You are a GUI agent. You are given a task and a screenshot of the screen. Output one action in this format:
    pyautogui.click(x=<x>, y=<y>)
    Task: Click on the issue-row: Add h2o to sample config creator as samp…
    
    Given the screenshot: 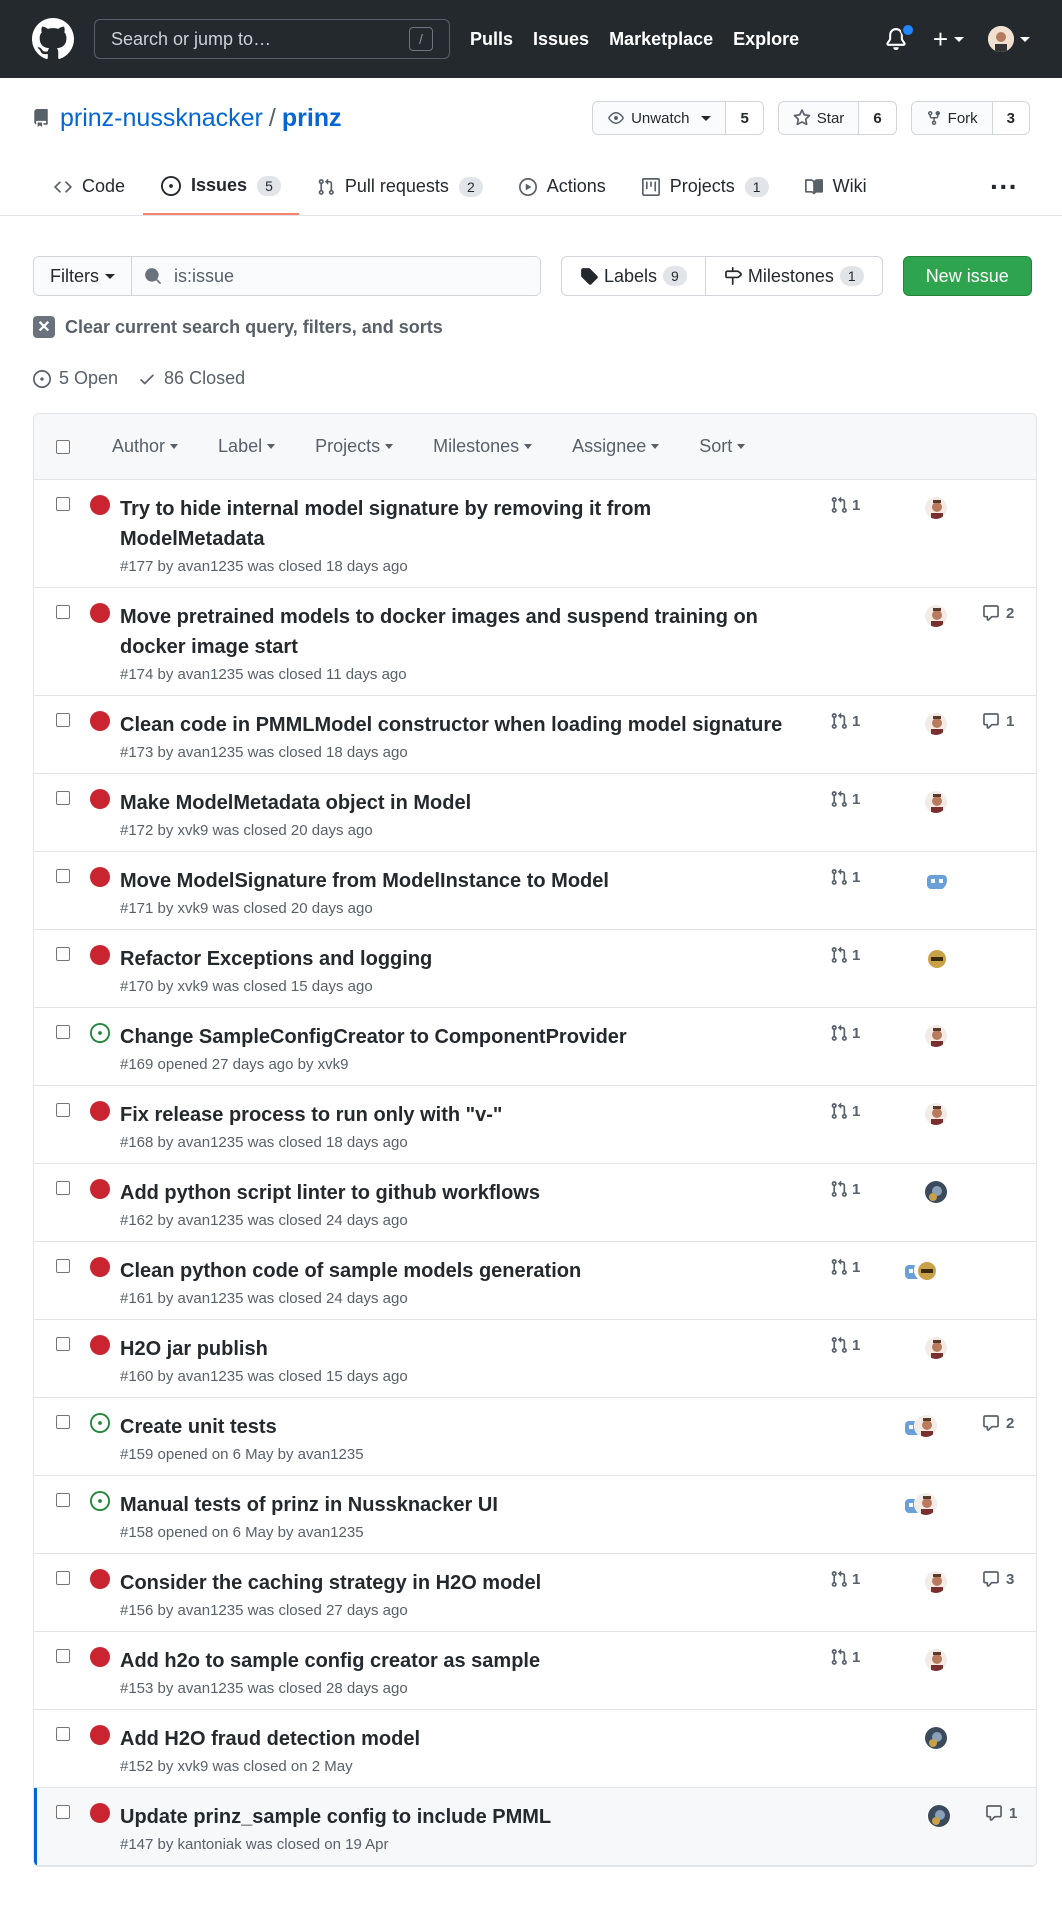 What is the action you would take?
    pyautogui.click(x=535, y=1671)
    